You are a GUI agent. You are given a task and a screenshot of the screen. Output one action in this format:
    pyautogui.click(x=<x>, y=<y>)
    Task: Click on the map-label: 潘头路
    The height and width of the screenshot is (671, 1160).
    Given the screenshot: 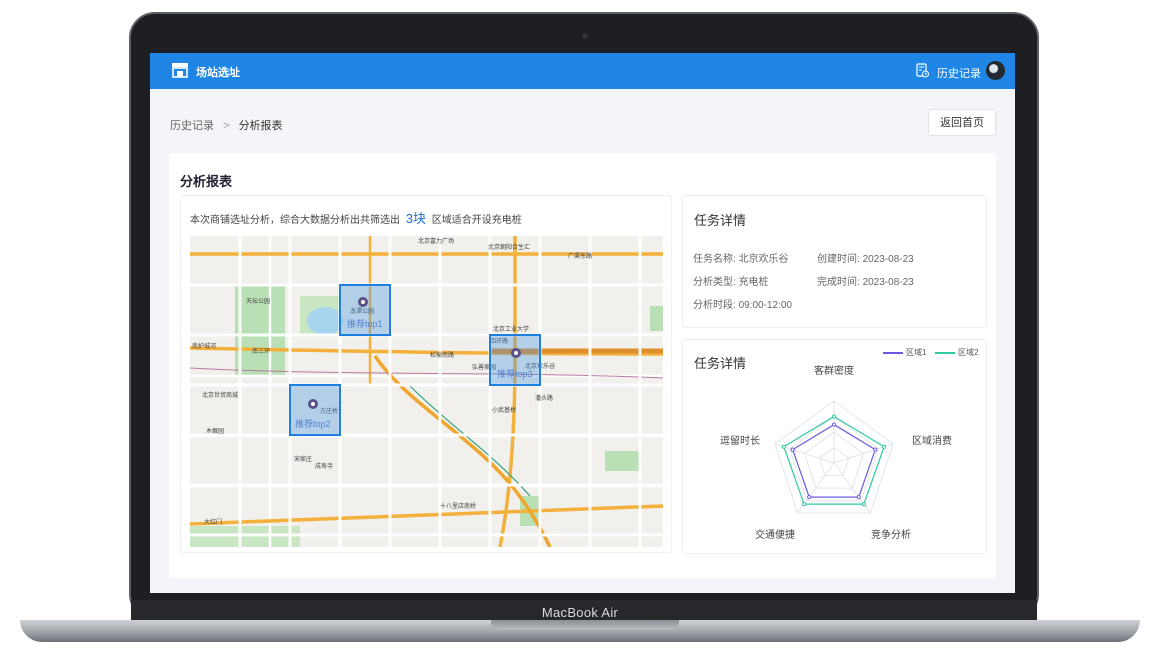 What is the action you would take?
    pyautogui.click(x=544, y=398)
    